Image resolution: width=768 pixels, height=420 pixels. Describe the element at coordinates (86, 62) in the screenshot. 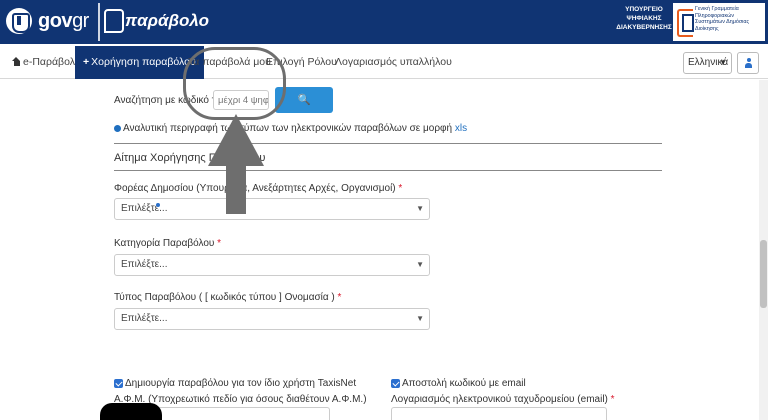

I see `plus-icon: +` at that location.